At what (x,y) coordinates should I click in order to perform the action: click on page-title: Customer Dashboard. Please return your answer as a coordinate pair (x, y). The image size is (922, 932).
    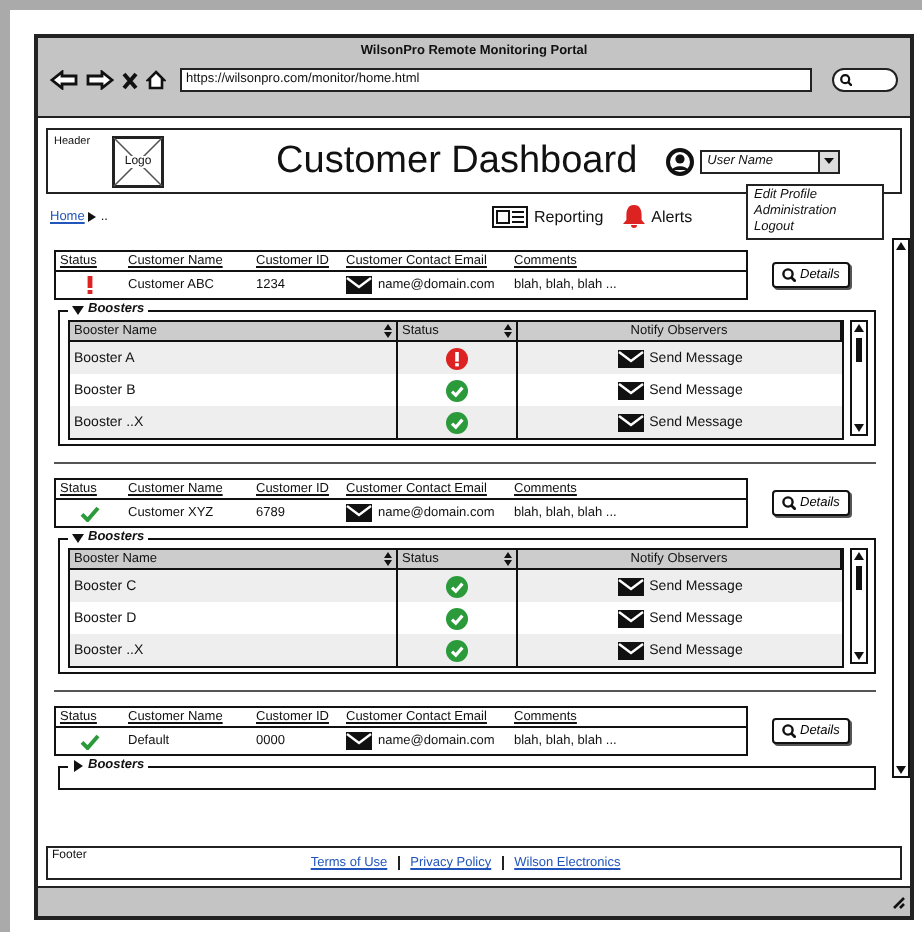
    Looking at the image, I should click on (457, 161).